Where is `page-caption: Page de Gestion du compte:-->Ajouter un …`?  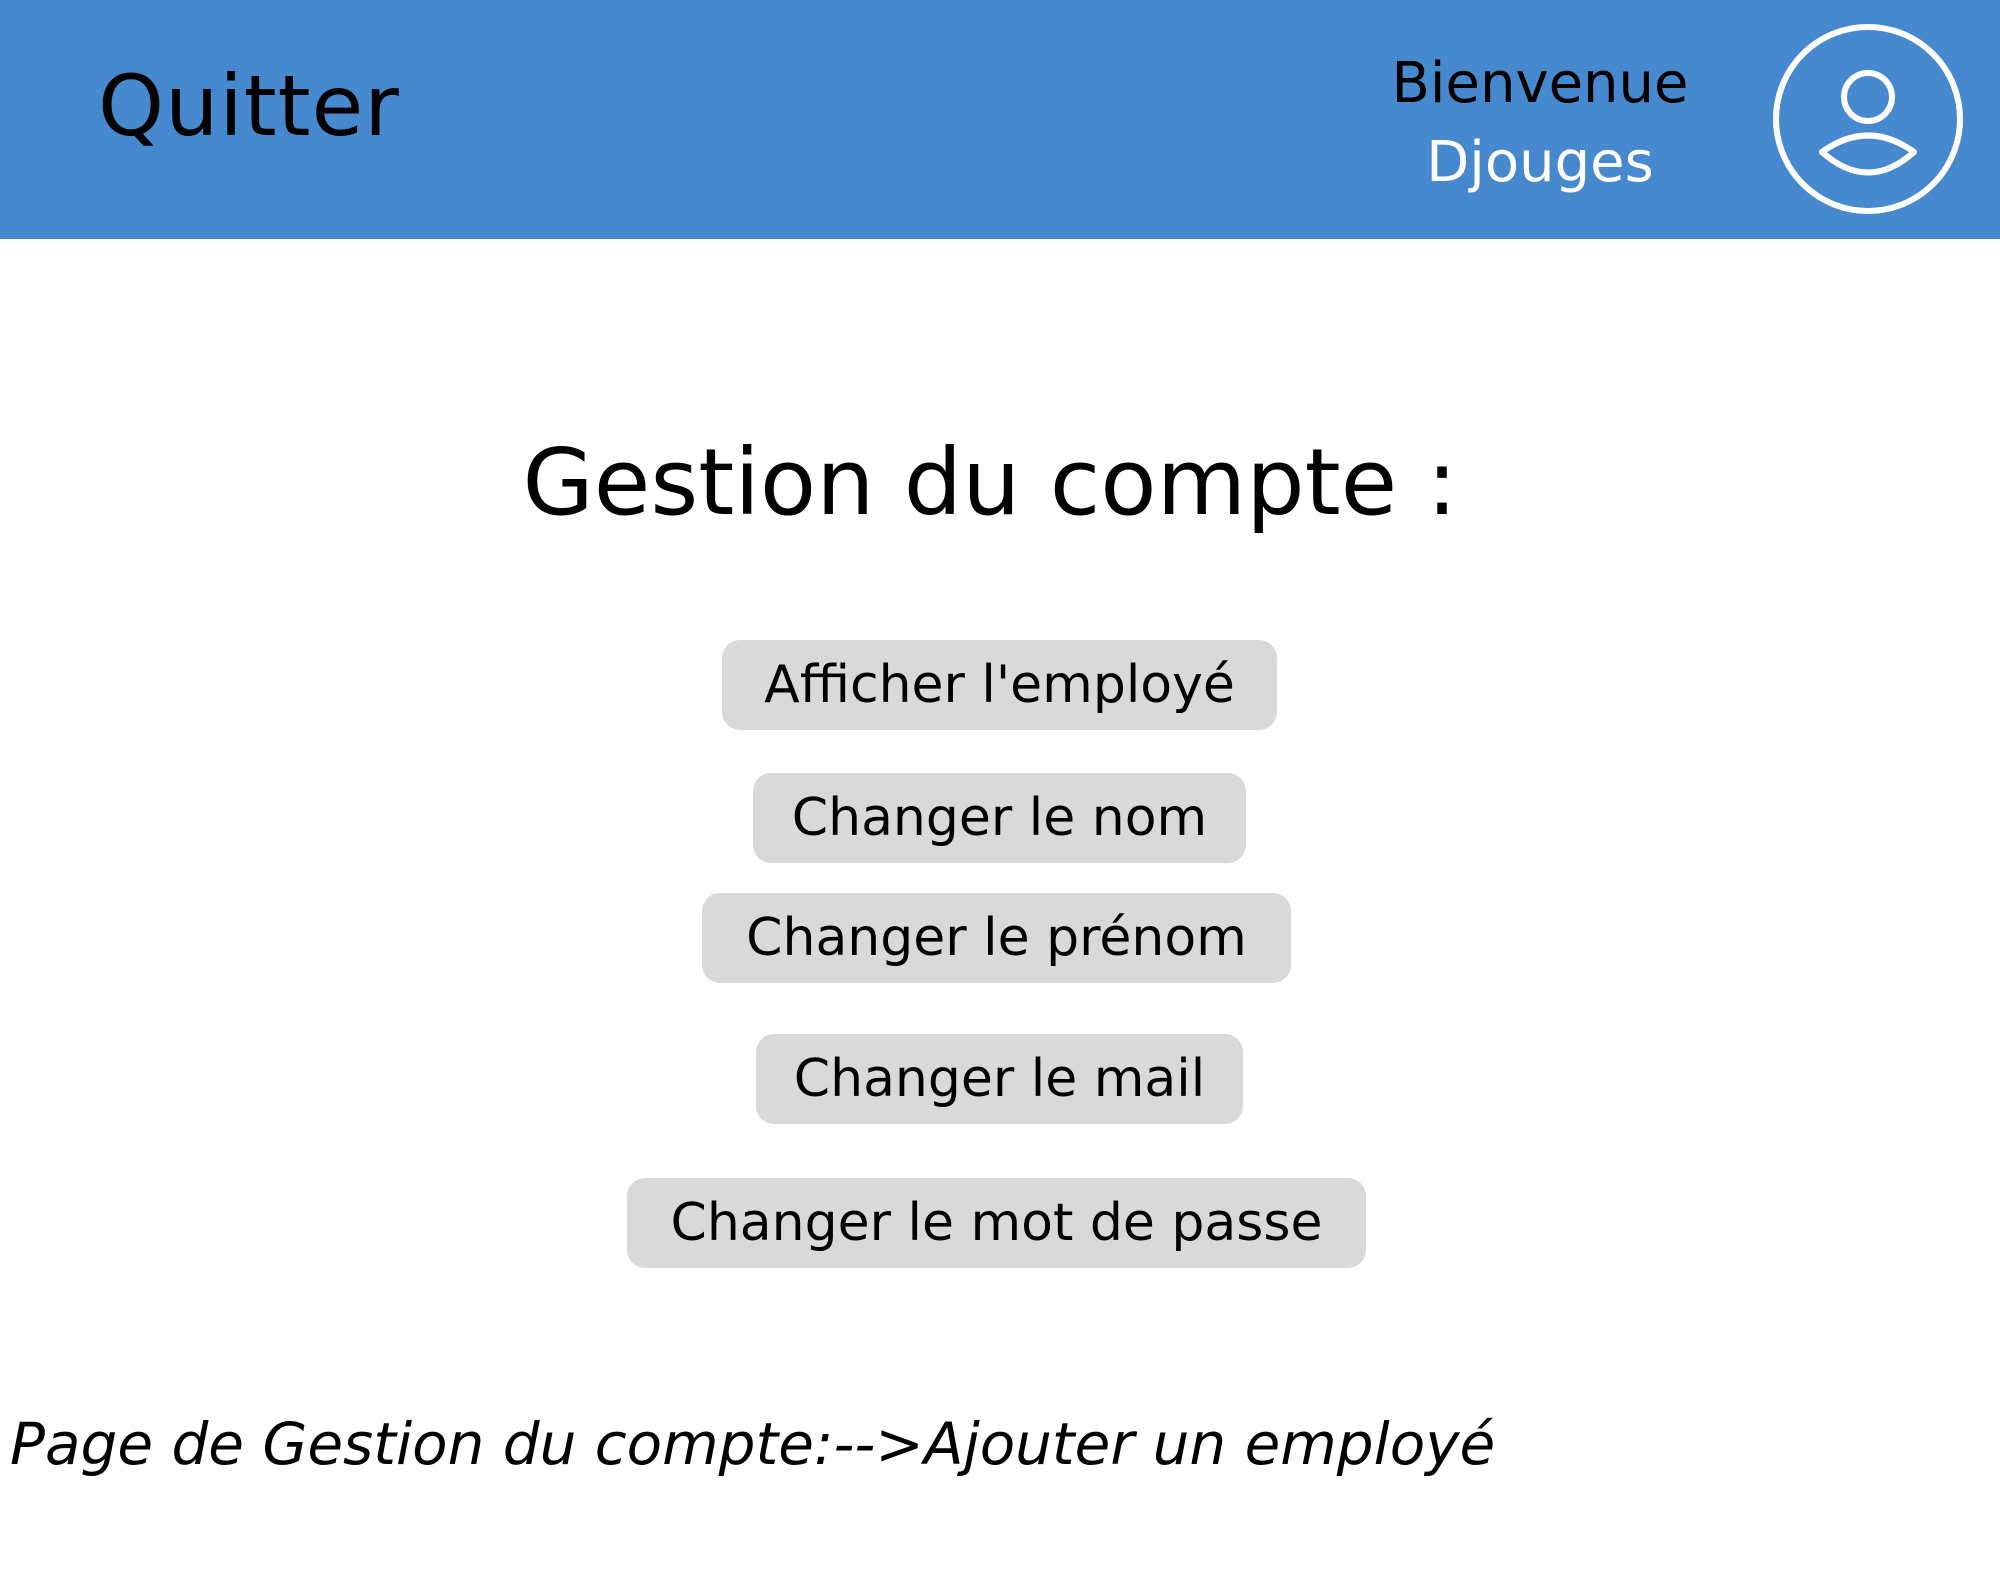
page-caption: Page de Gestion du compte:-->Ajouter un … is located at coordinates (753, 1444).